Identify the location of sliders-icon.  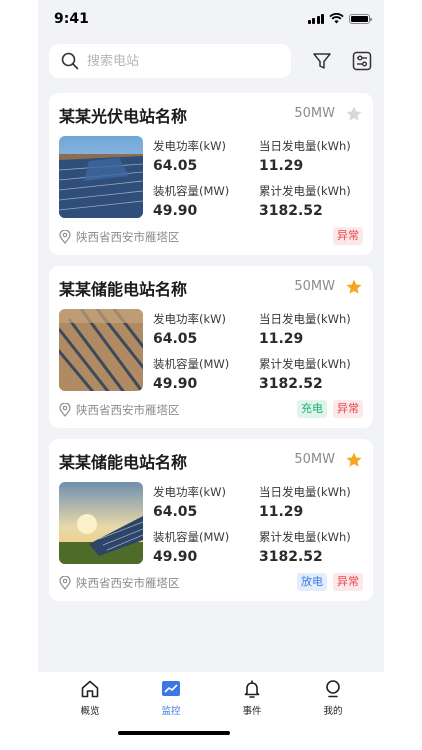
(362, 61).